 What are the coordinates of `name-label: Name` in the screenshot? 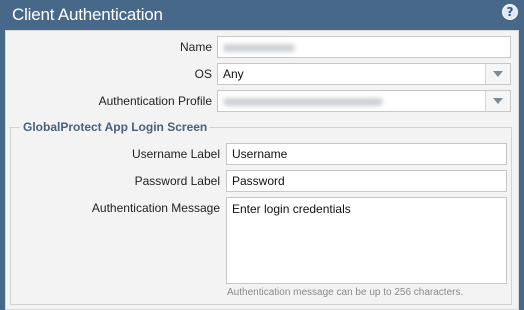 It's located at (195, 47).